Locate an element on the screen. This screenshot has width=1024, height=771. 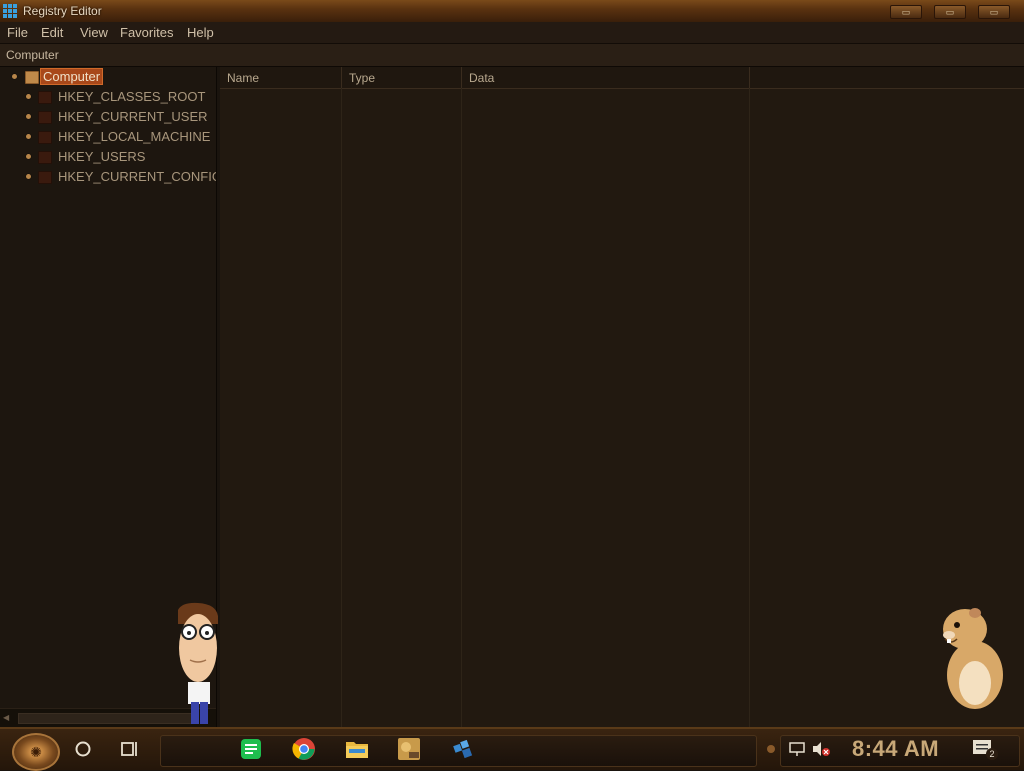
tray-expand-icon is located at coordinates (771, 749).